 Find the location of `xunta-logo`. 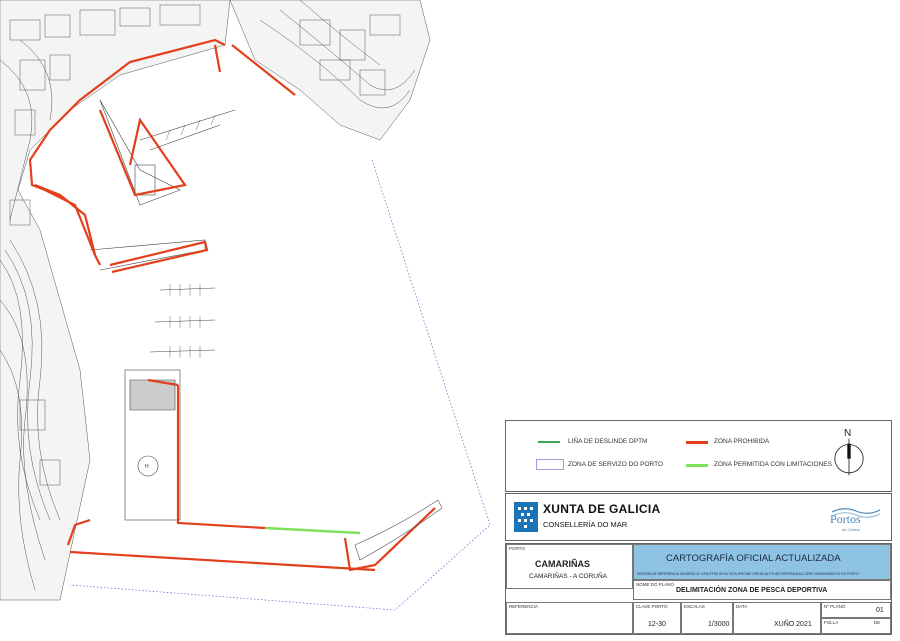

xunta-logo is located at coordinates (526, 517).